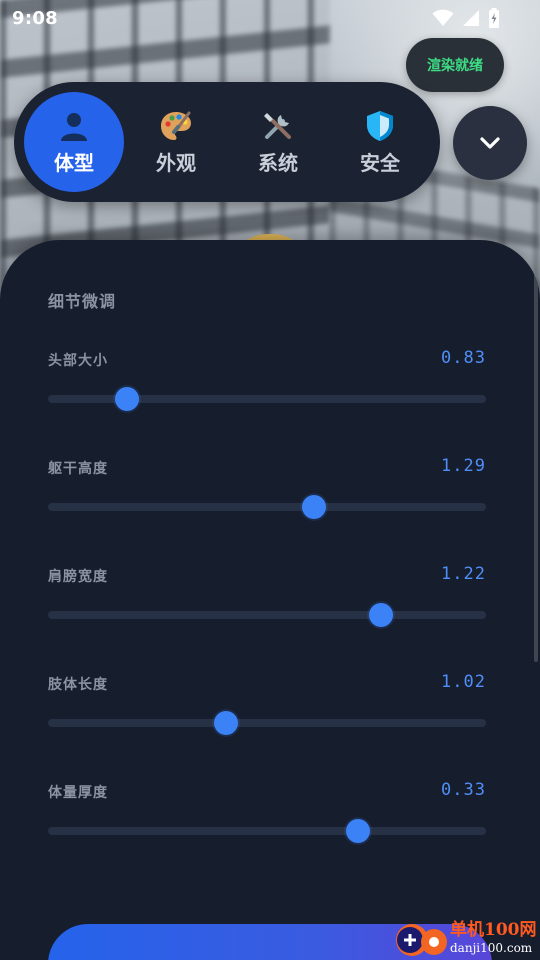 Image resolution: width=540 pixels, height=960 pixels. What do you see at coordinates (78, 469) in the screenshot?
I see `slider-label: 躯干高度` at bounding box center [78, 469].